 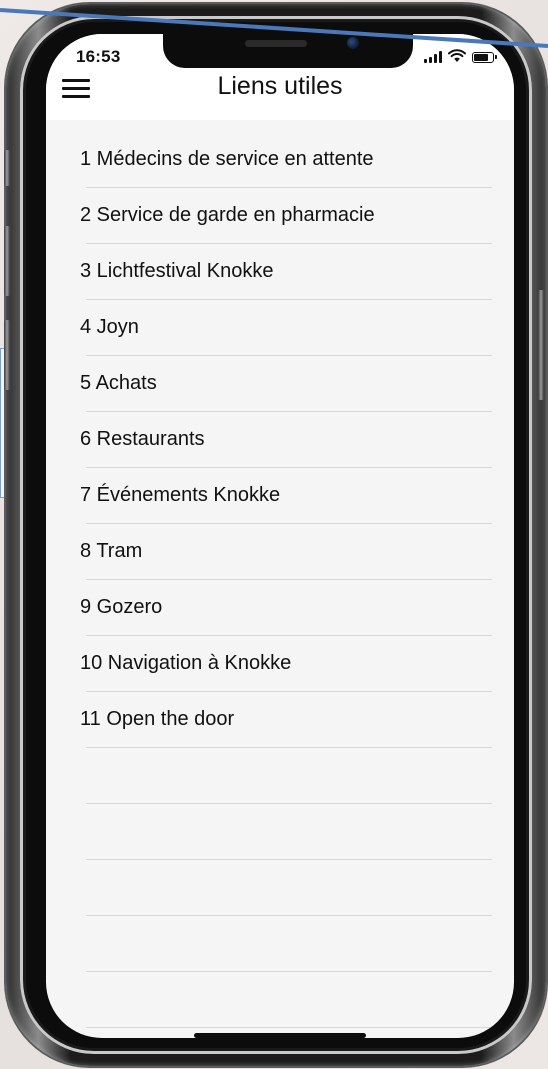 What do you see at coordinates (280, 384) in the screenshot?
I see `list-item: 5 Achats` at bounding box center [280, 384].